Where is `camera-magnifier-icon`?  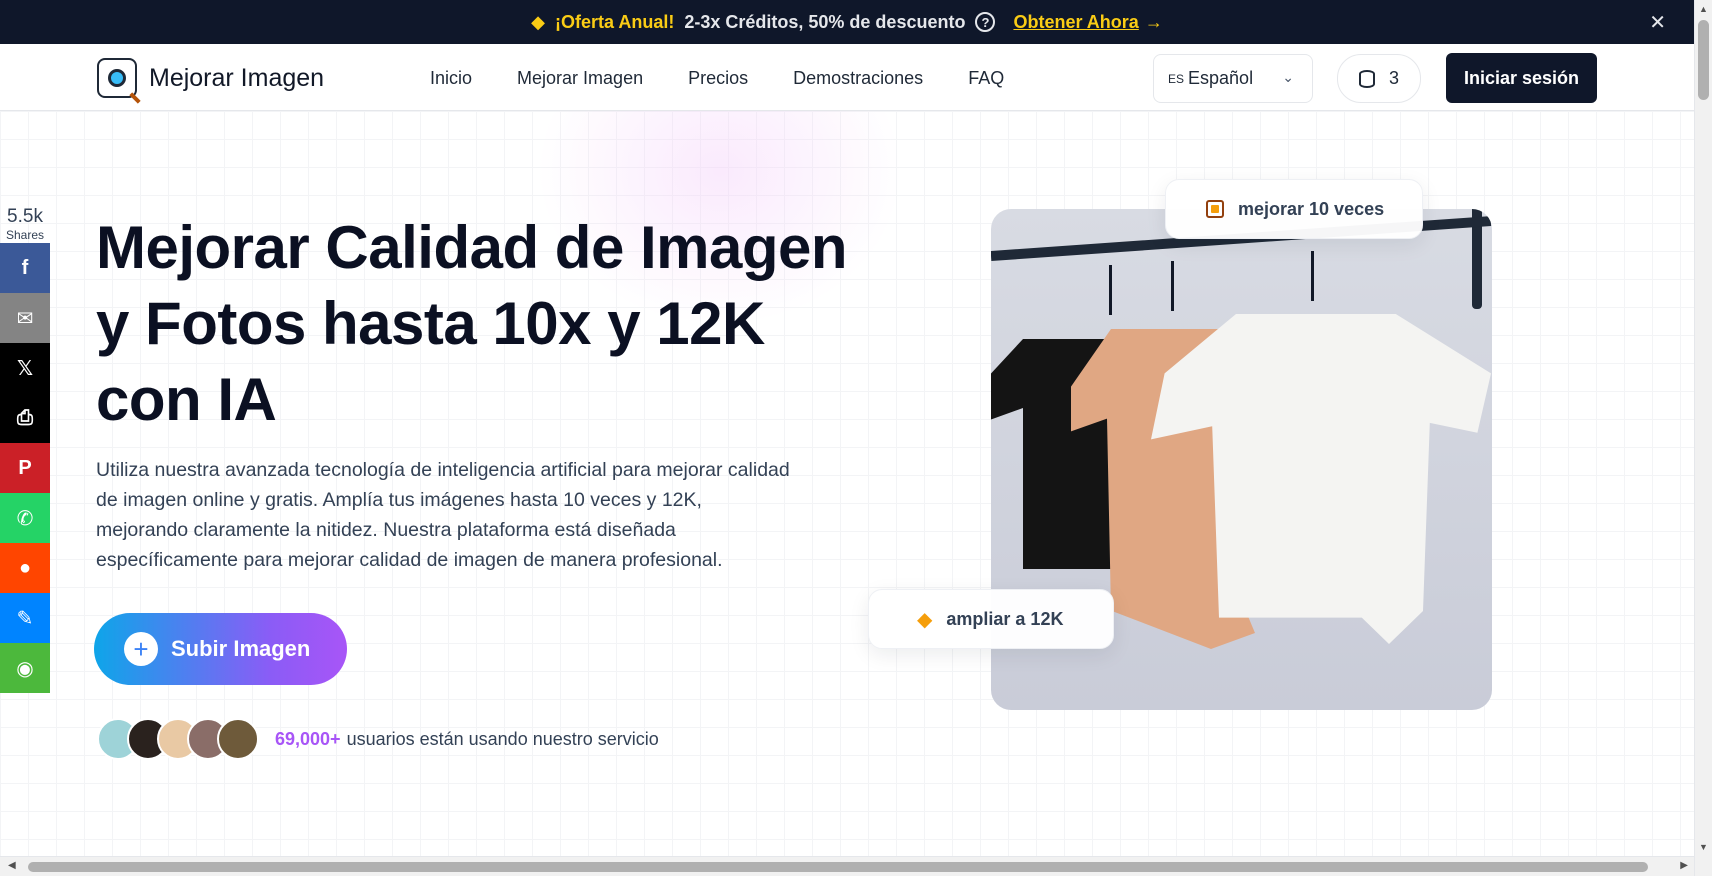 camera-magnifier-icon is located at coordinates (119, 81).